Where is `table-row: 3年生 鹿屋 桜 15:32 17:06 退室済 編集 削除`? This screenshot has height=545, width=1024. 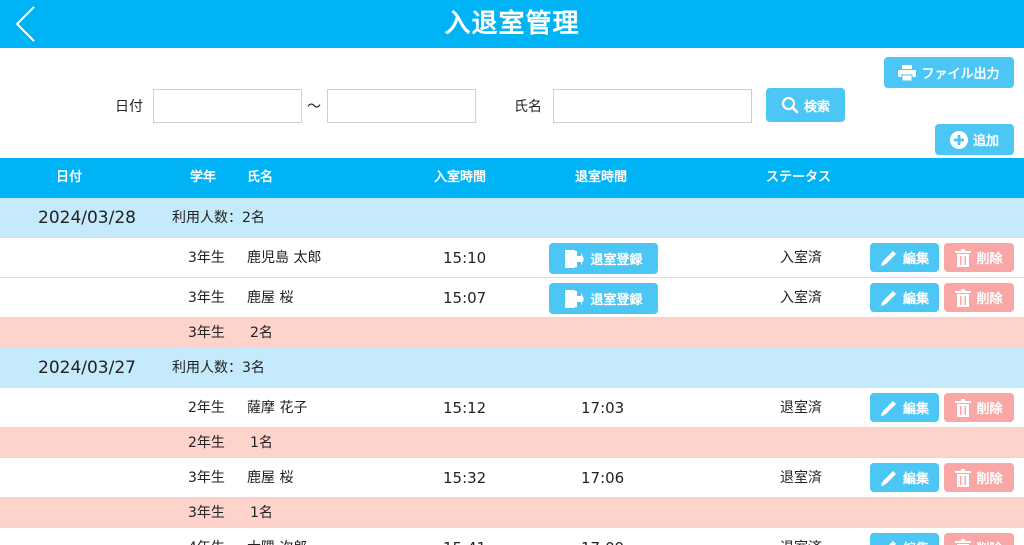
table-row: 3年生 鹿屋 桜 15:32 17:06 退室済 編集 削除 is located at coordinates (512, 478).